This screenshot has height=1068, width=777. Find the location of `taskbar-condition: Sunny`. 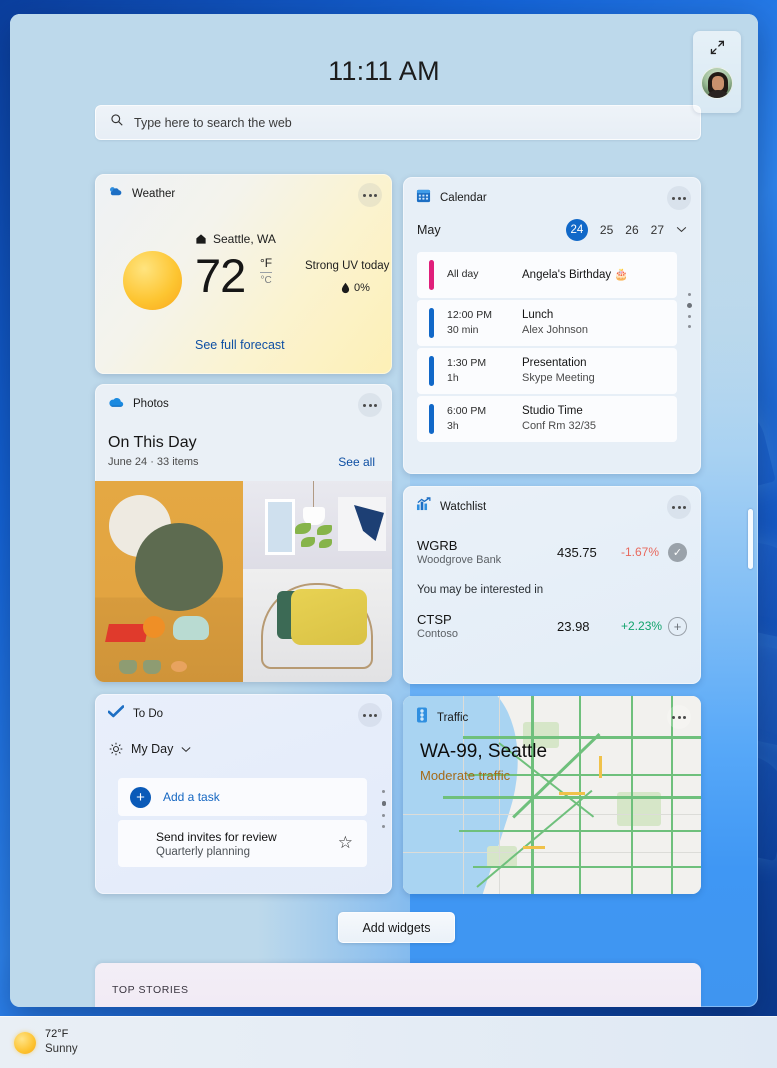

taskbar-condition: Sunny is located at coordinates (61, 1049).